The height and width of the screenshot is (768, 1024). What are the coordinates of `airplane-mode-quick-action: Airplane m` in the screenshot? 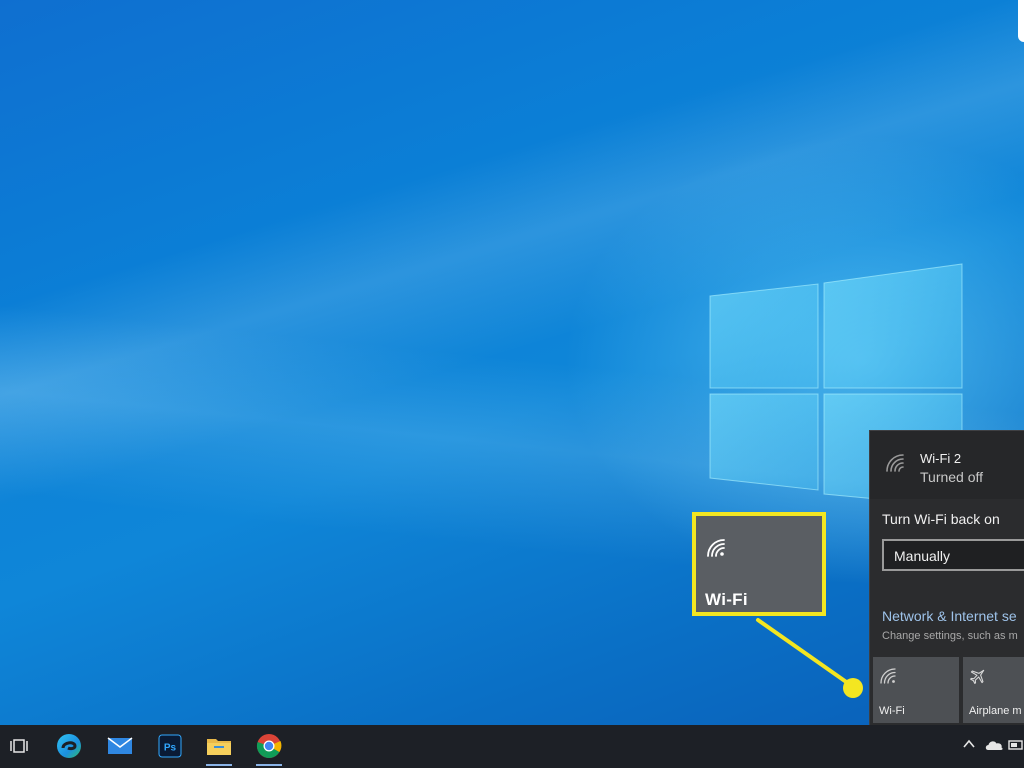 It's located at (993, 690).